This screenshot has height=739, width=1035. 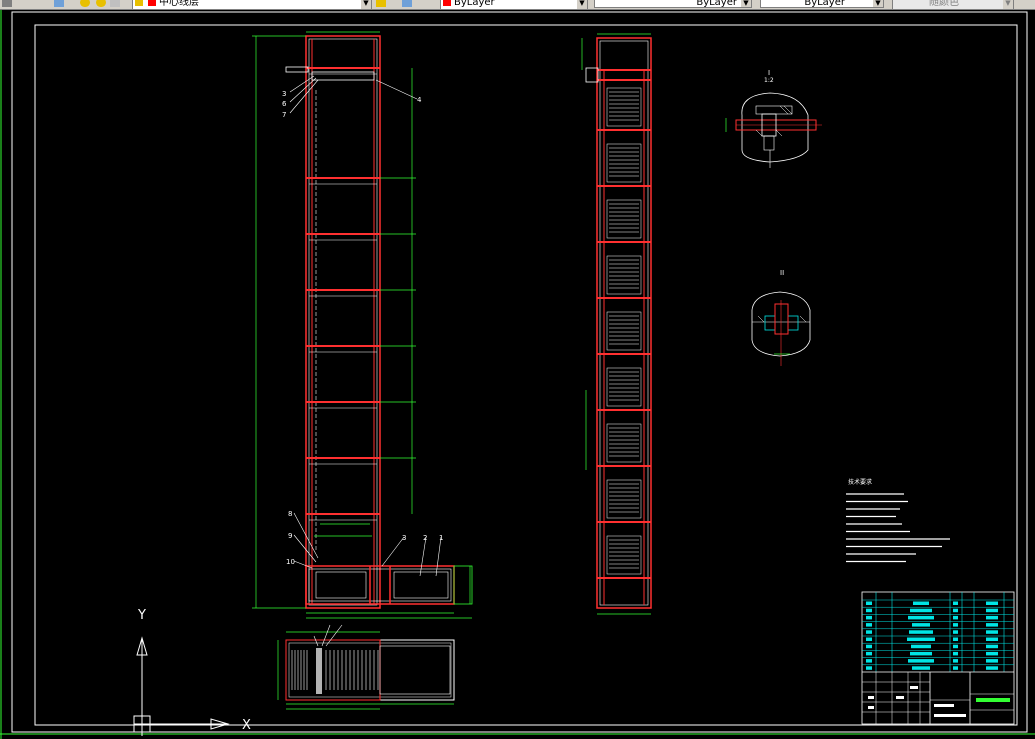 I want to click on lineweight-value: ByLayer, so click(x=824, y=4).